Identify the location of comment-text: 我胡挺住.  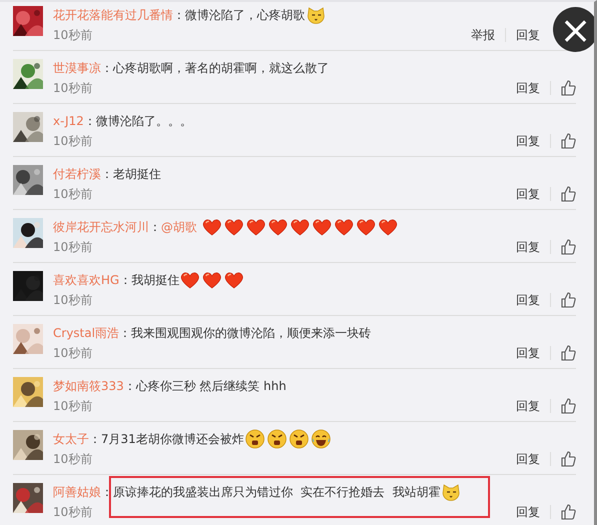
(155, 280).